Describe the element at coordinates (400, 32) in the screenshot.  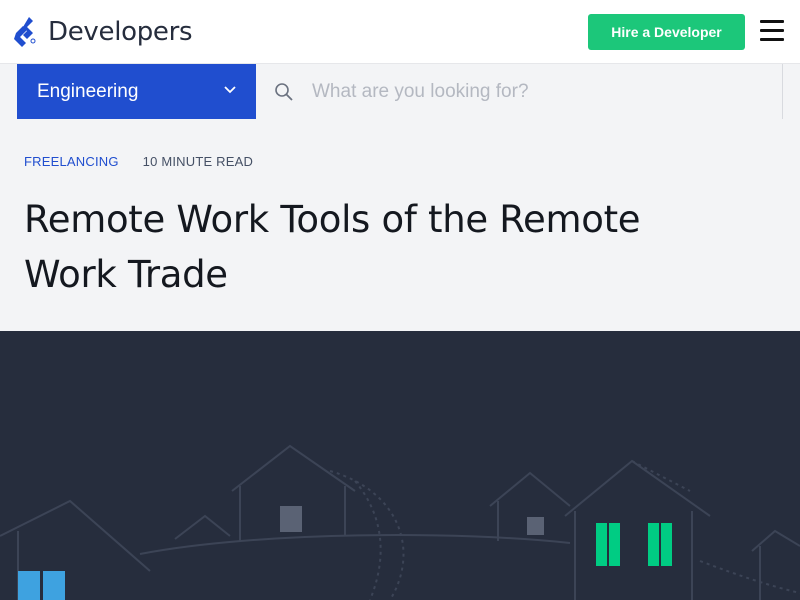
I see `top-navigation: Developers Hire a Developer` at that location.